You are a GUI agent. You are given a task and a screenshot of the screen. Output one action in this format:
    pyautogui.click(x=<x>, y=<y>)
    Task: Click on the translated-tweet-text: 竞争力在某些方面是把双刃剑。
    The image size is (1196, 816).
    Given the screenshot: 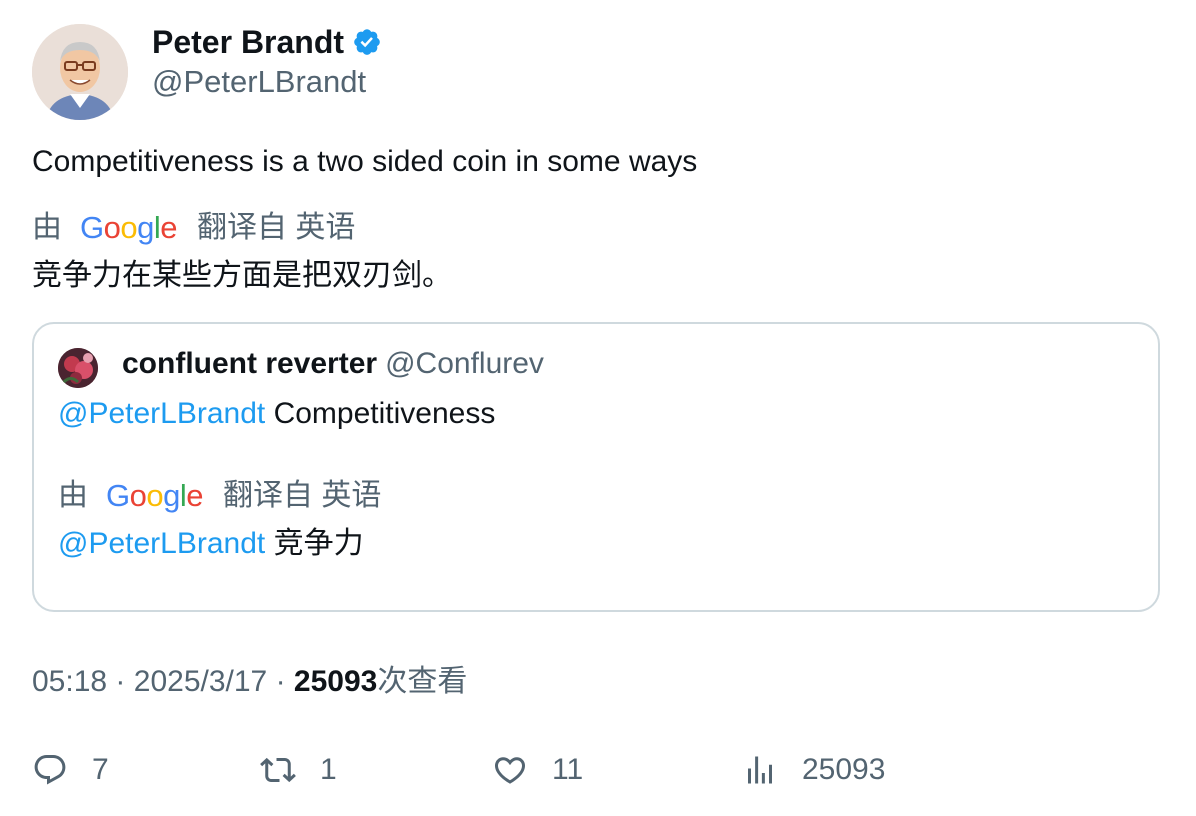 What is the action you would take?
    pyautogui.click(x=242, y=275)
    